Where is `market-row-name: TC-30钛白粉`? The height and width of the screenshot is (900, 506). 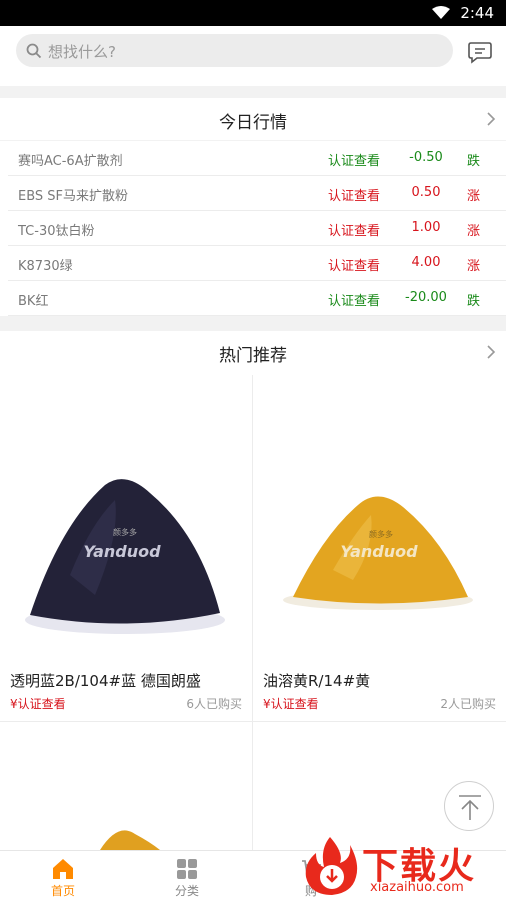
market-row-name: TC-30钛白粉 is located at coordinates (56, 231).